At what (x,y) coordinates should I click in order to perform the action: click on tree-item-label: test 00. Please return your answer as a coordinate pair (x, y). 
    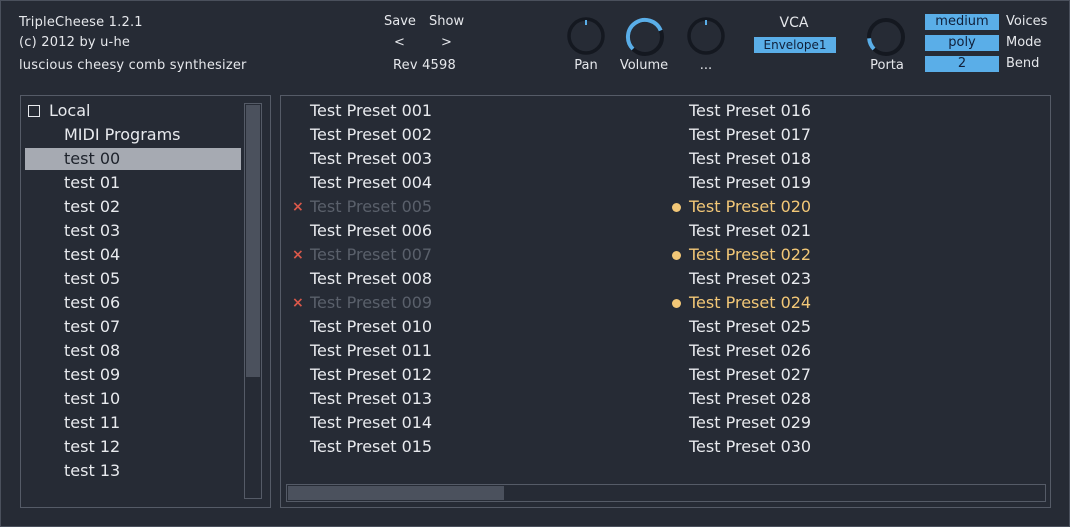
    Looking at the image, I should click on (92, 158).